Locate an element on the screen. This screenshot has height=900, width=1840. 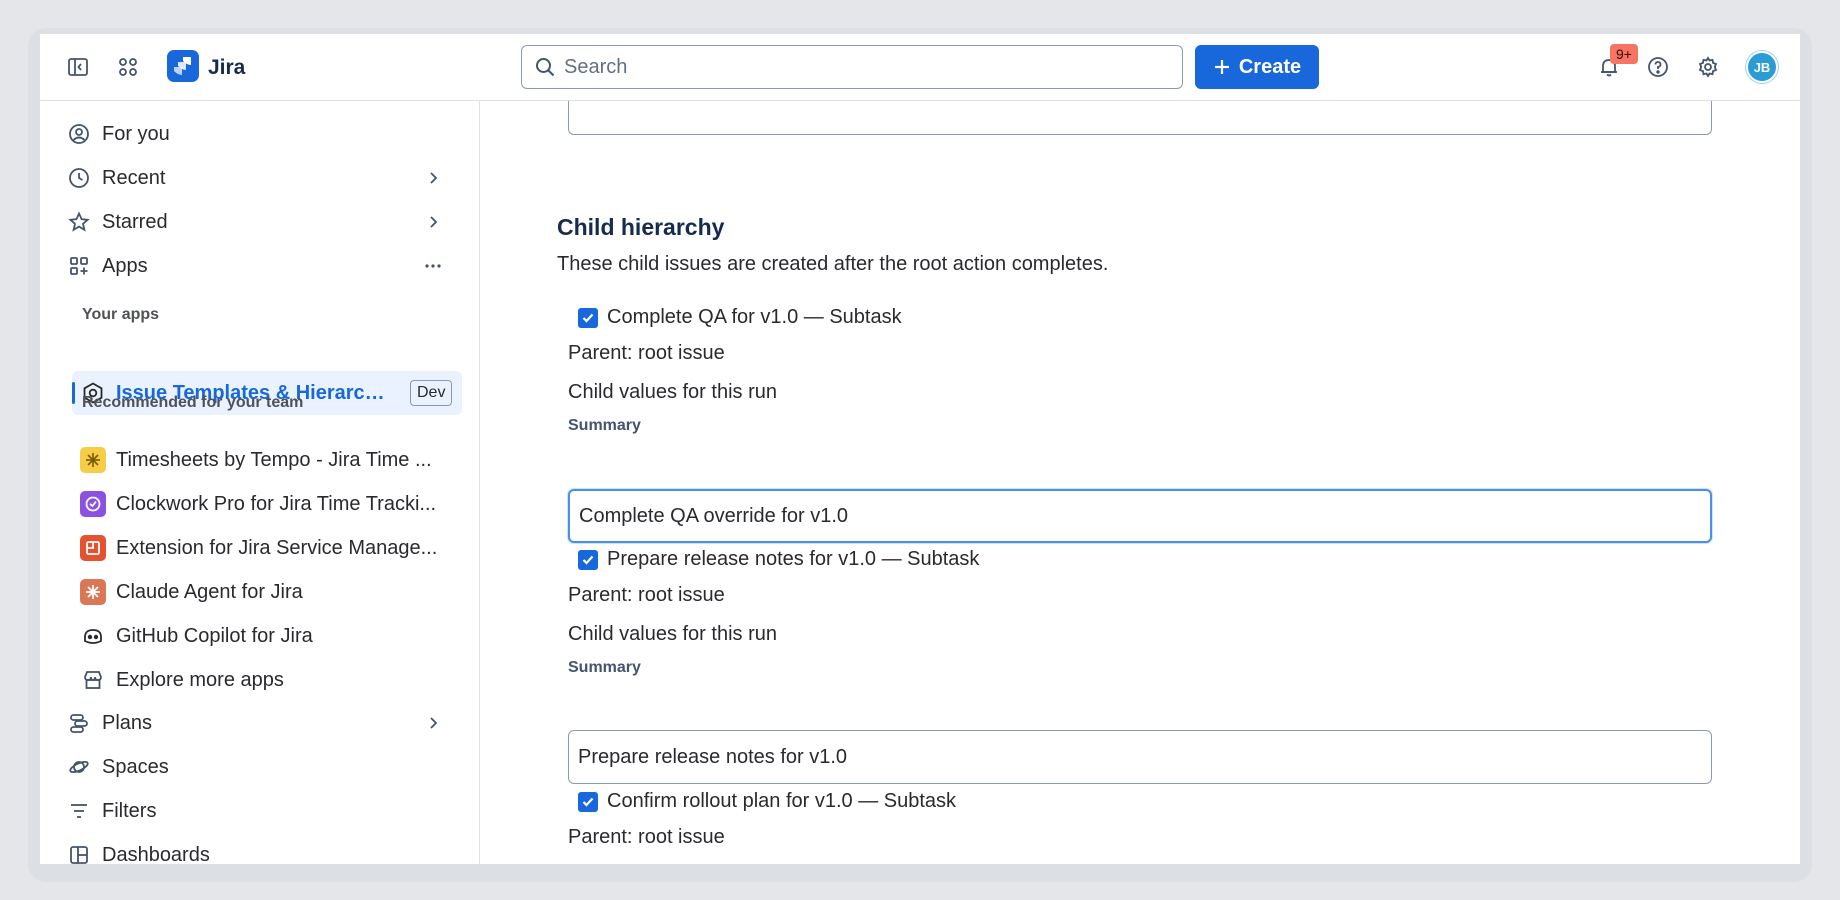
apps-icon is located at coordinates (79, 266).